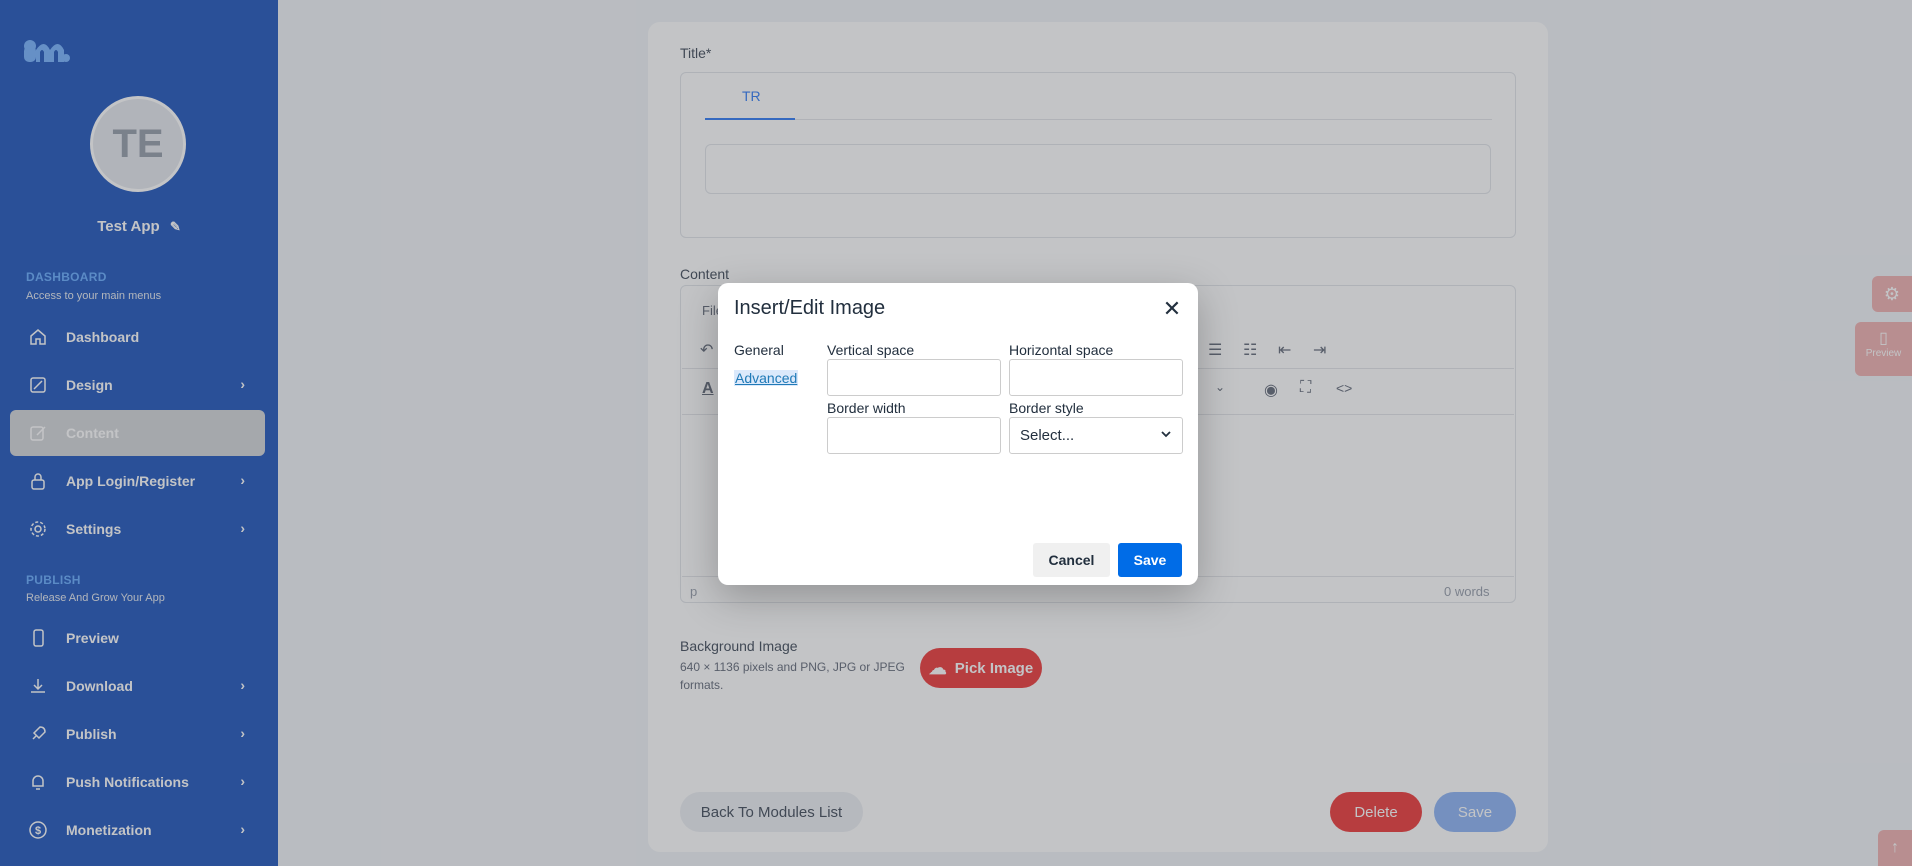 This screenshot has height=866, width=1912. What do you see at coordinates (810, 308) in the screenshot?
I see `dialog-title: Insert/Edit Image` at bounding box center [810, 308].